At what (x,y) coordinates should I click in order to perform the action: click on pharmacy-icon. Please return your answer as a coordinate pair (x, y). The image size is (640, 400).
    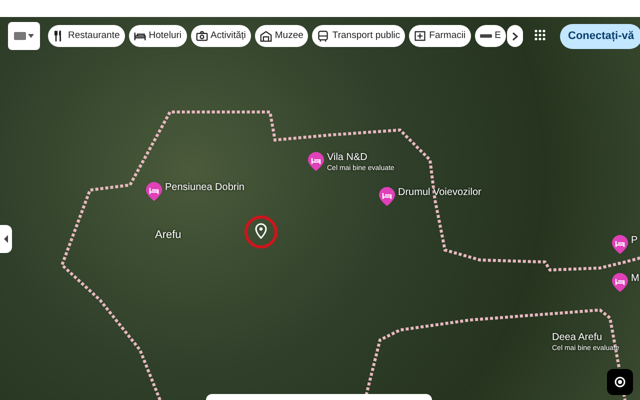
    Looking at the image, I should click on (420, 36).